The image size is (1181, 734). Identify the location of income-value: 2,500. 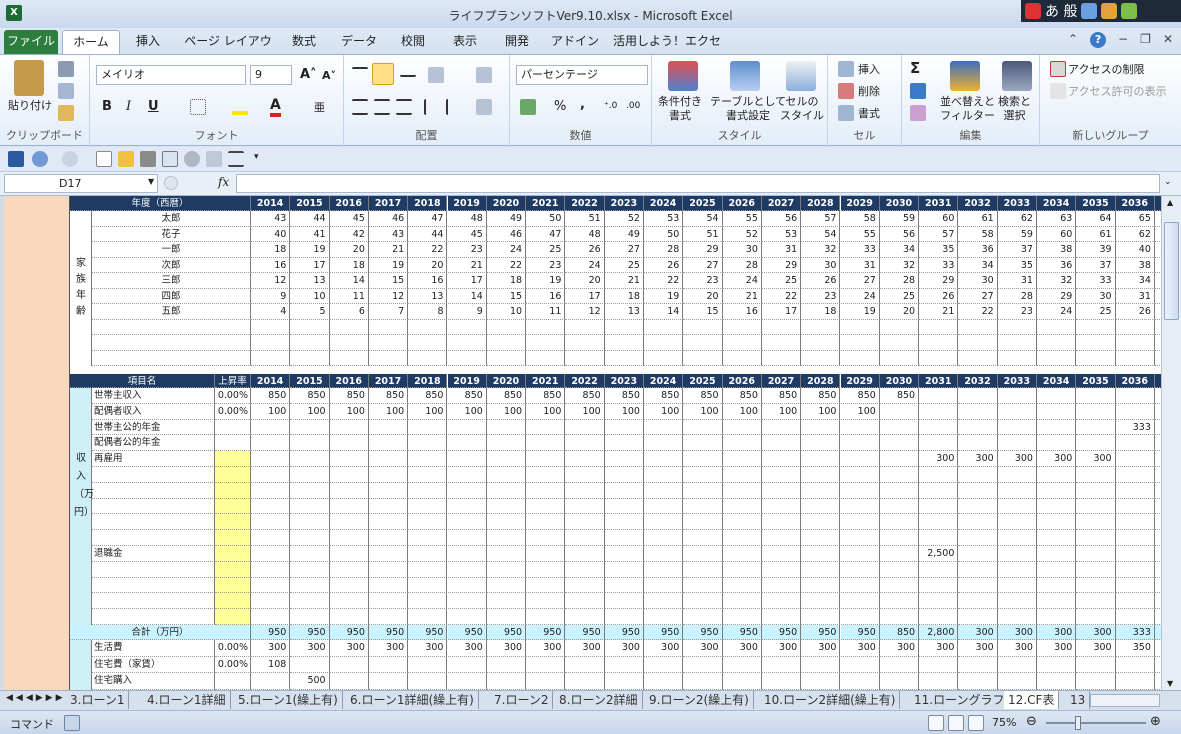
(939, 554).